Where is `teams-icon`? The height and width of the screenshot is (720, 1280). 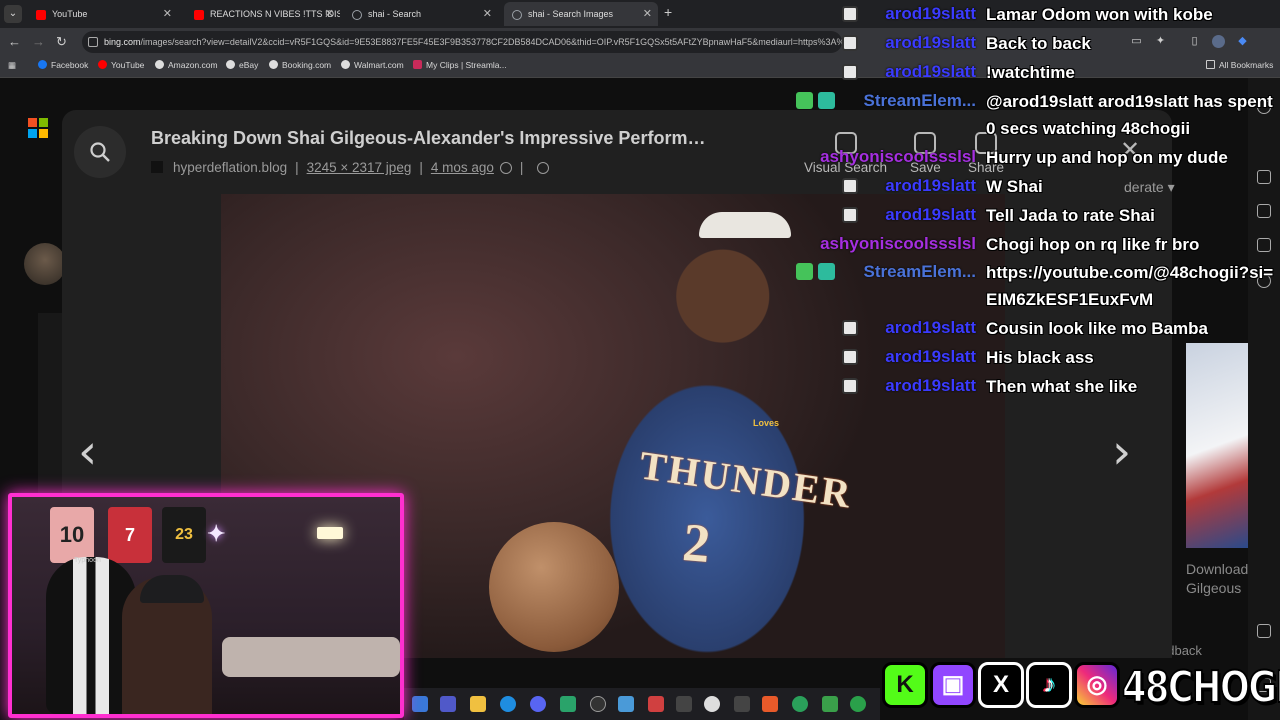 teams-icon is located at coordinates (448, 704).